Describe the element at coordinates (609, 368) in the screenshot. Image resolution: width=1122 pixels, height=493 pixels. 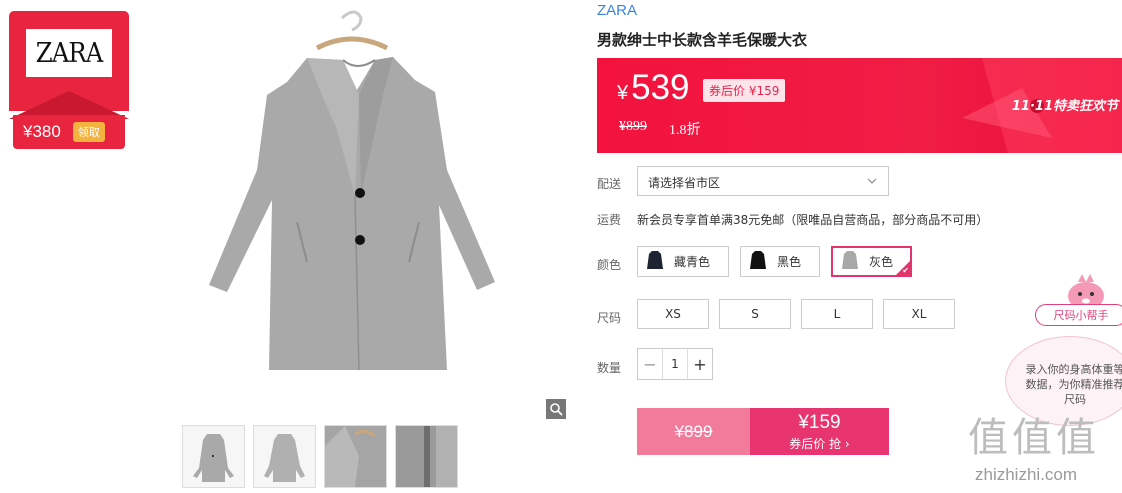
I see `quantity-label: 数量` at that location.